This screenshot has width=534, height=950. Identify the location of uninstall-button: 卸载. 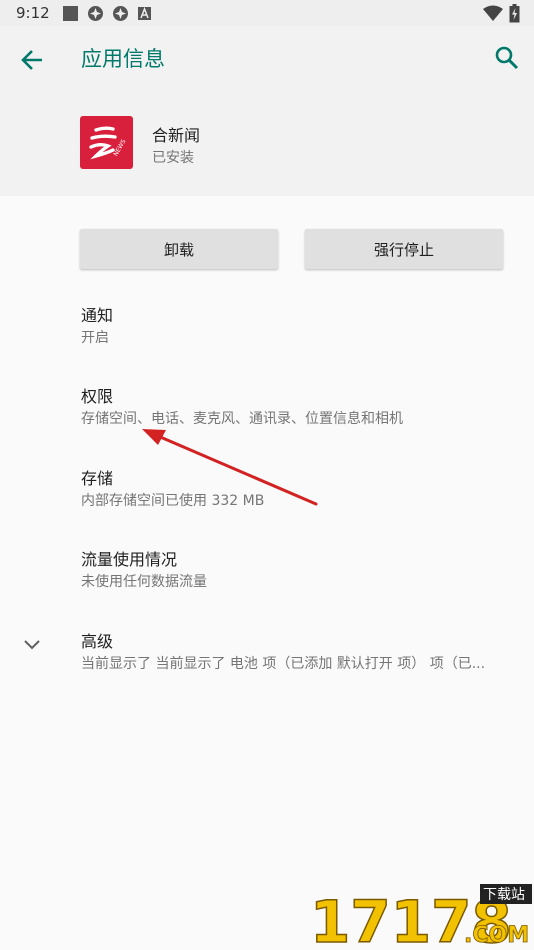
(179, 249).